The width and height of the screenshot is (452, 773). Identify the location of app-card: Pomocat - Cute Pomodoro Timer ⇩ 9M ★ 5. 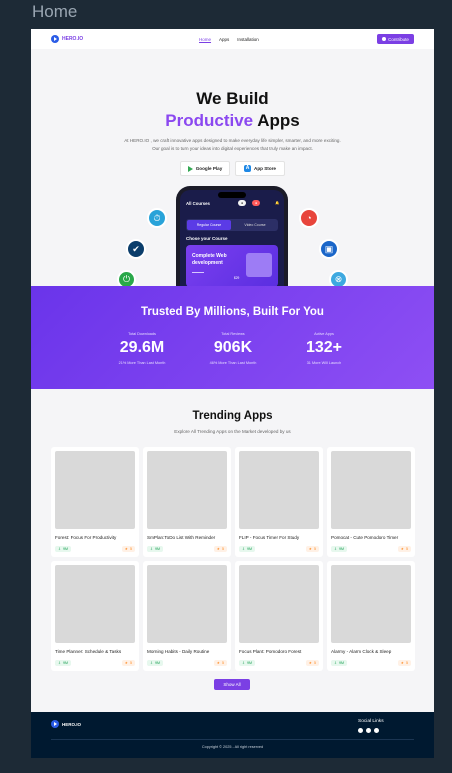
(371, 502).